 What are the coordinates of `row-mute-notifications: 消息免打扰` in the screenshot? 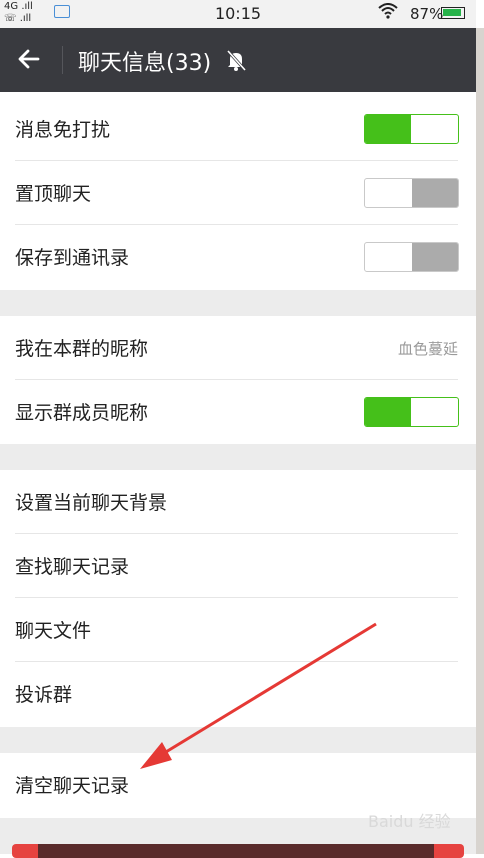 It's located at (238, 129).